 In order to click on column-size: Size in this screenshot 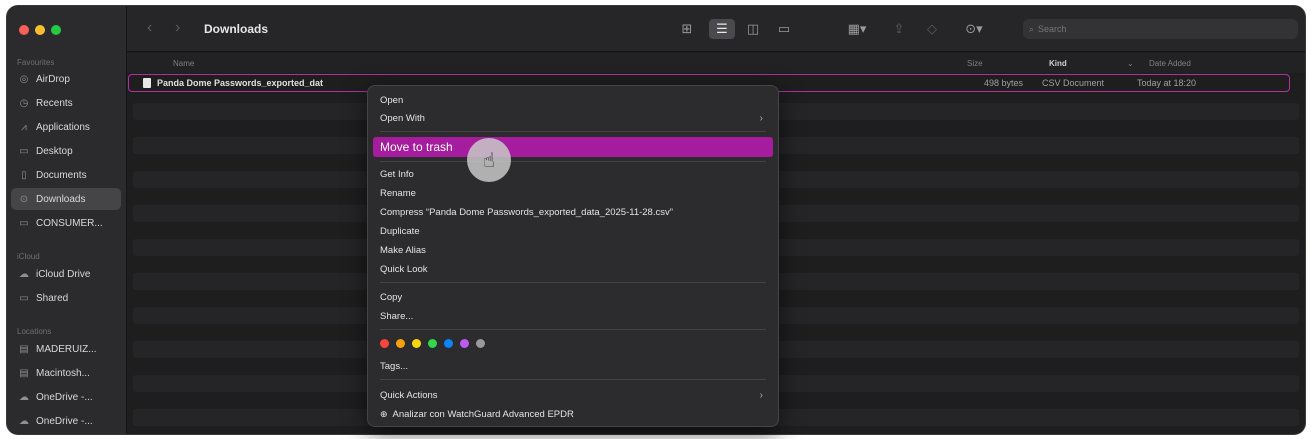, I will do `click(975, 63)`.